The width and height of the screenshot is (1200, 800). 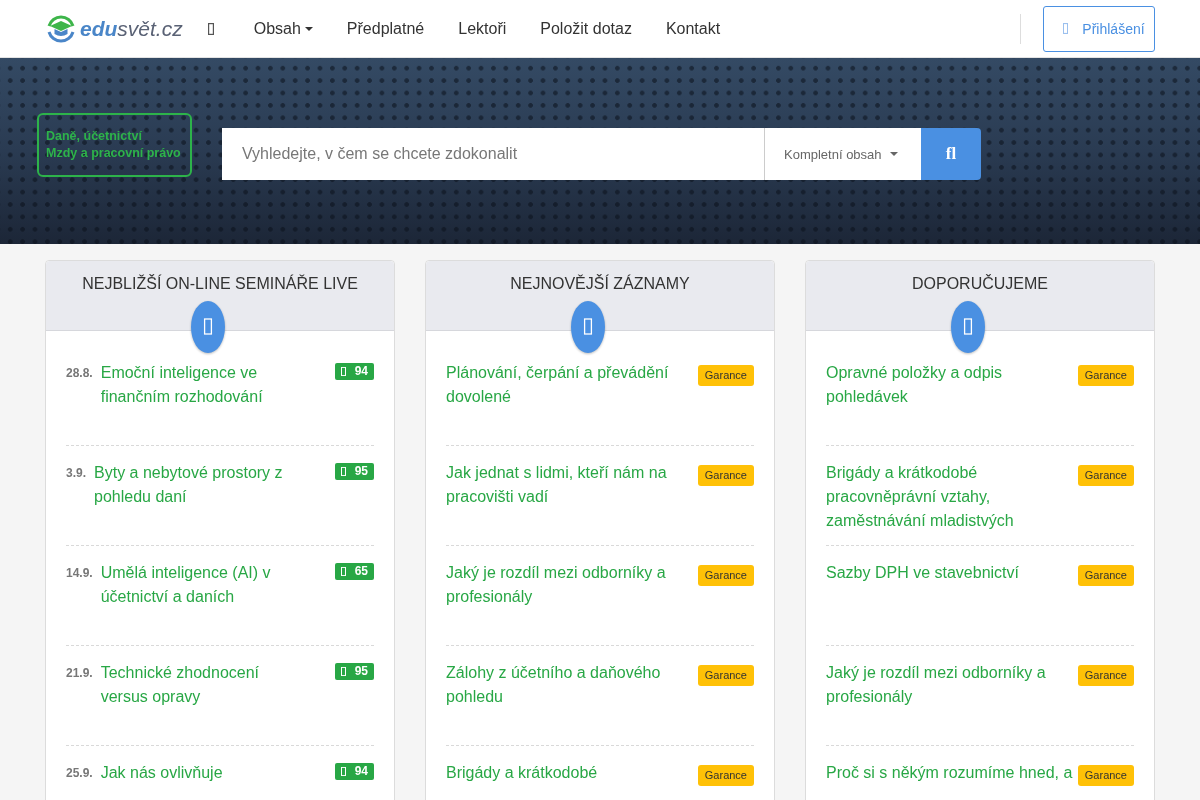 I want to click on section-title: NEJNOVĚJŠÍ ZÁZNAMY, so click(x=600, y=284).